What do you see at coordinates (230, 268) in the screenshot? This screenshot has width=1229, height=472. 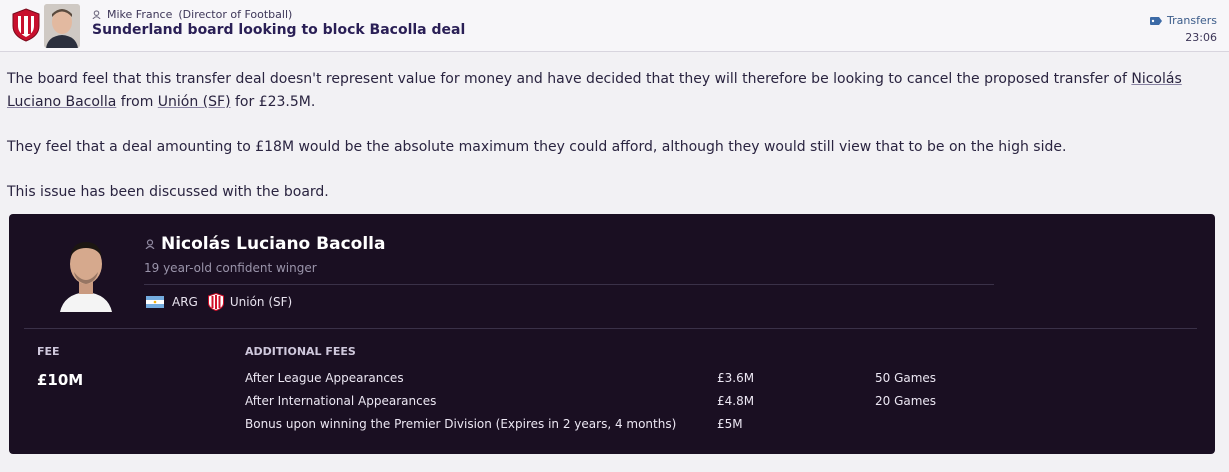 I see `player-description: 19 year-old confident winger` at bounding box center [230, 268].